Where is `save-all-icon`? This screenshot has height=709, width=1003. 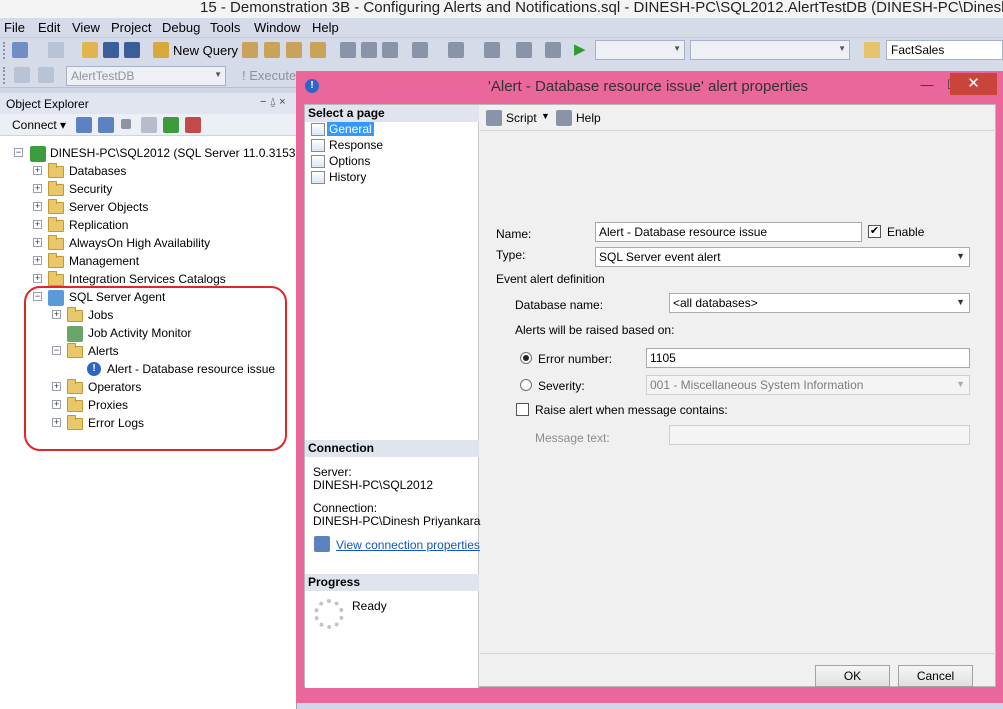
save-all-icon is located at coordinates (132, 50).